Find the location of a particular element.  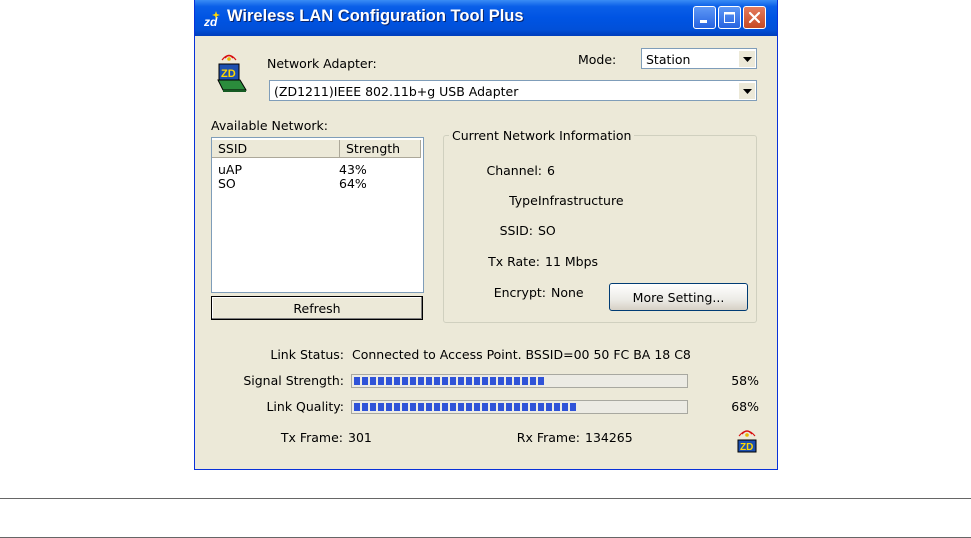

strength-cell: 43% is located at coordinates (353, 169).